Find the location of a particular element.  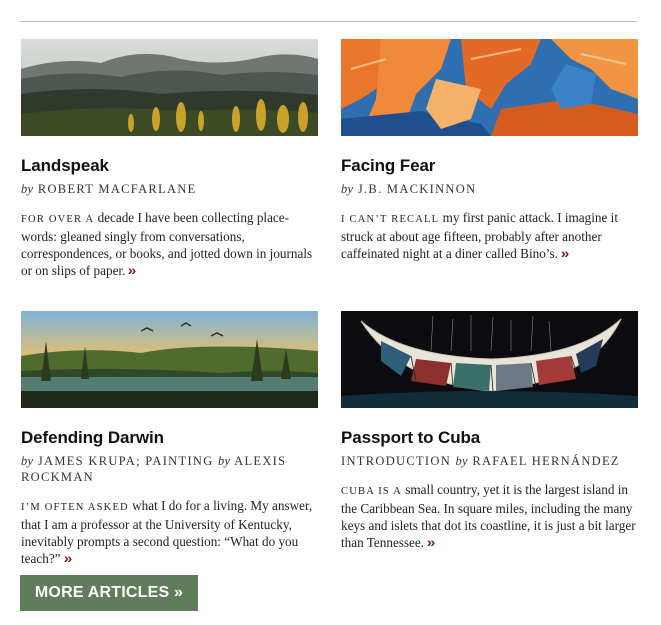

article-title: Defending Darwin is located at coordinates (169, 438).